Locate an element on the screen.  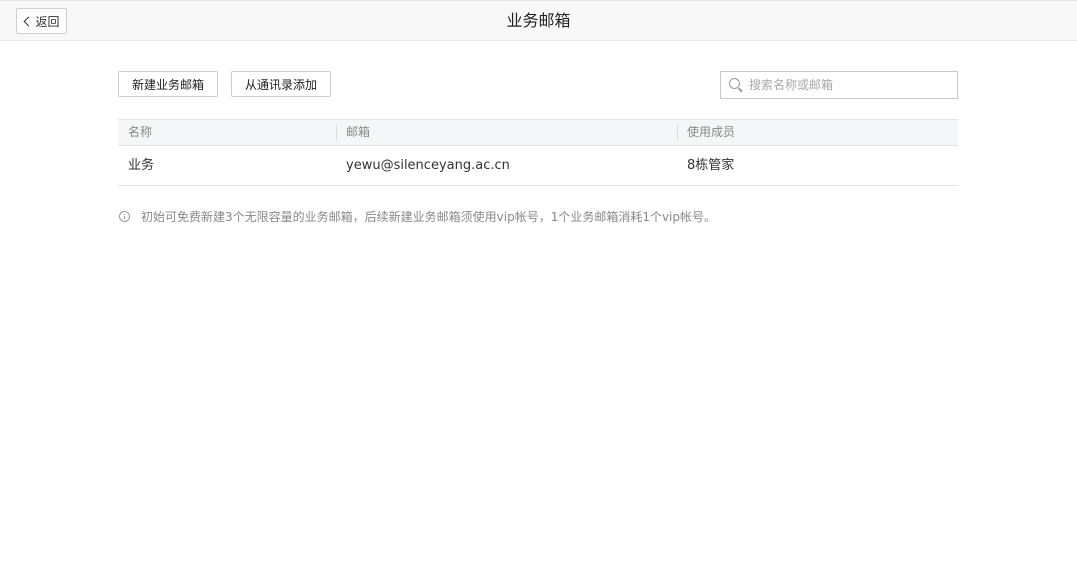
back-button: 返回 is located at coordinates (41, 21).